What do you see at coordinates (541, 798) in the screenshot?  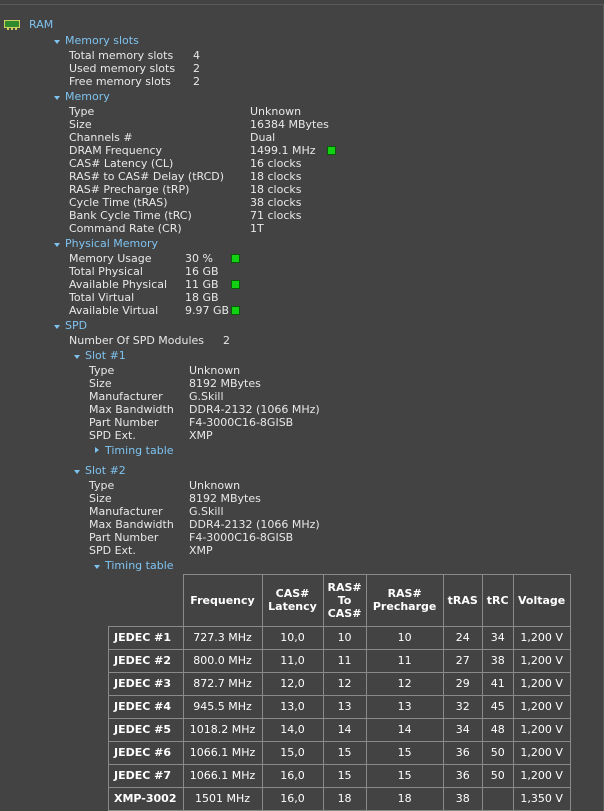 I see `cell-voltage: 1,350 V` at bounding box center [541, 798].